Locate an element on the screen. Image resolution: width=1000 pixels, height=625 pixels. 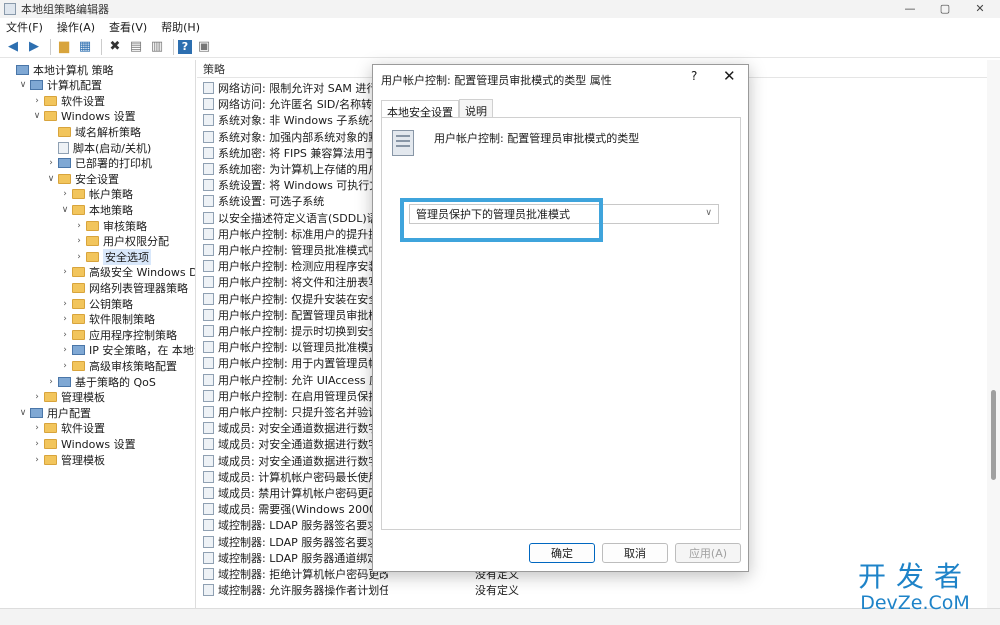
menu-bar: 文件(F) 操作(A) 查看(V) 帮助(H) is located at coordinates (500, 26).